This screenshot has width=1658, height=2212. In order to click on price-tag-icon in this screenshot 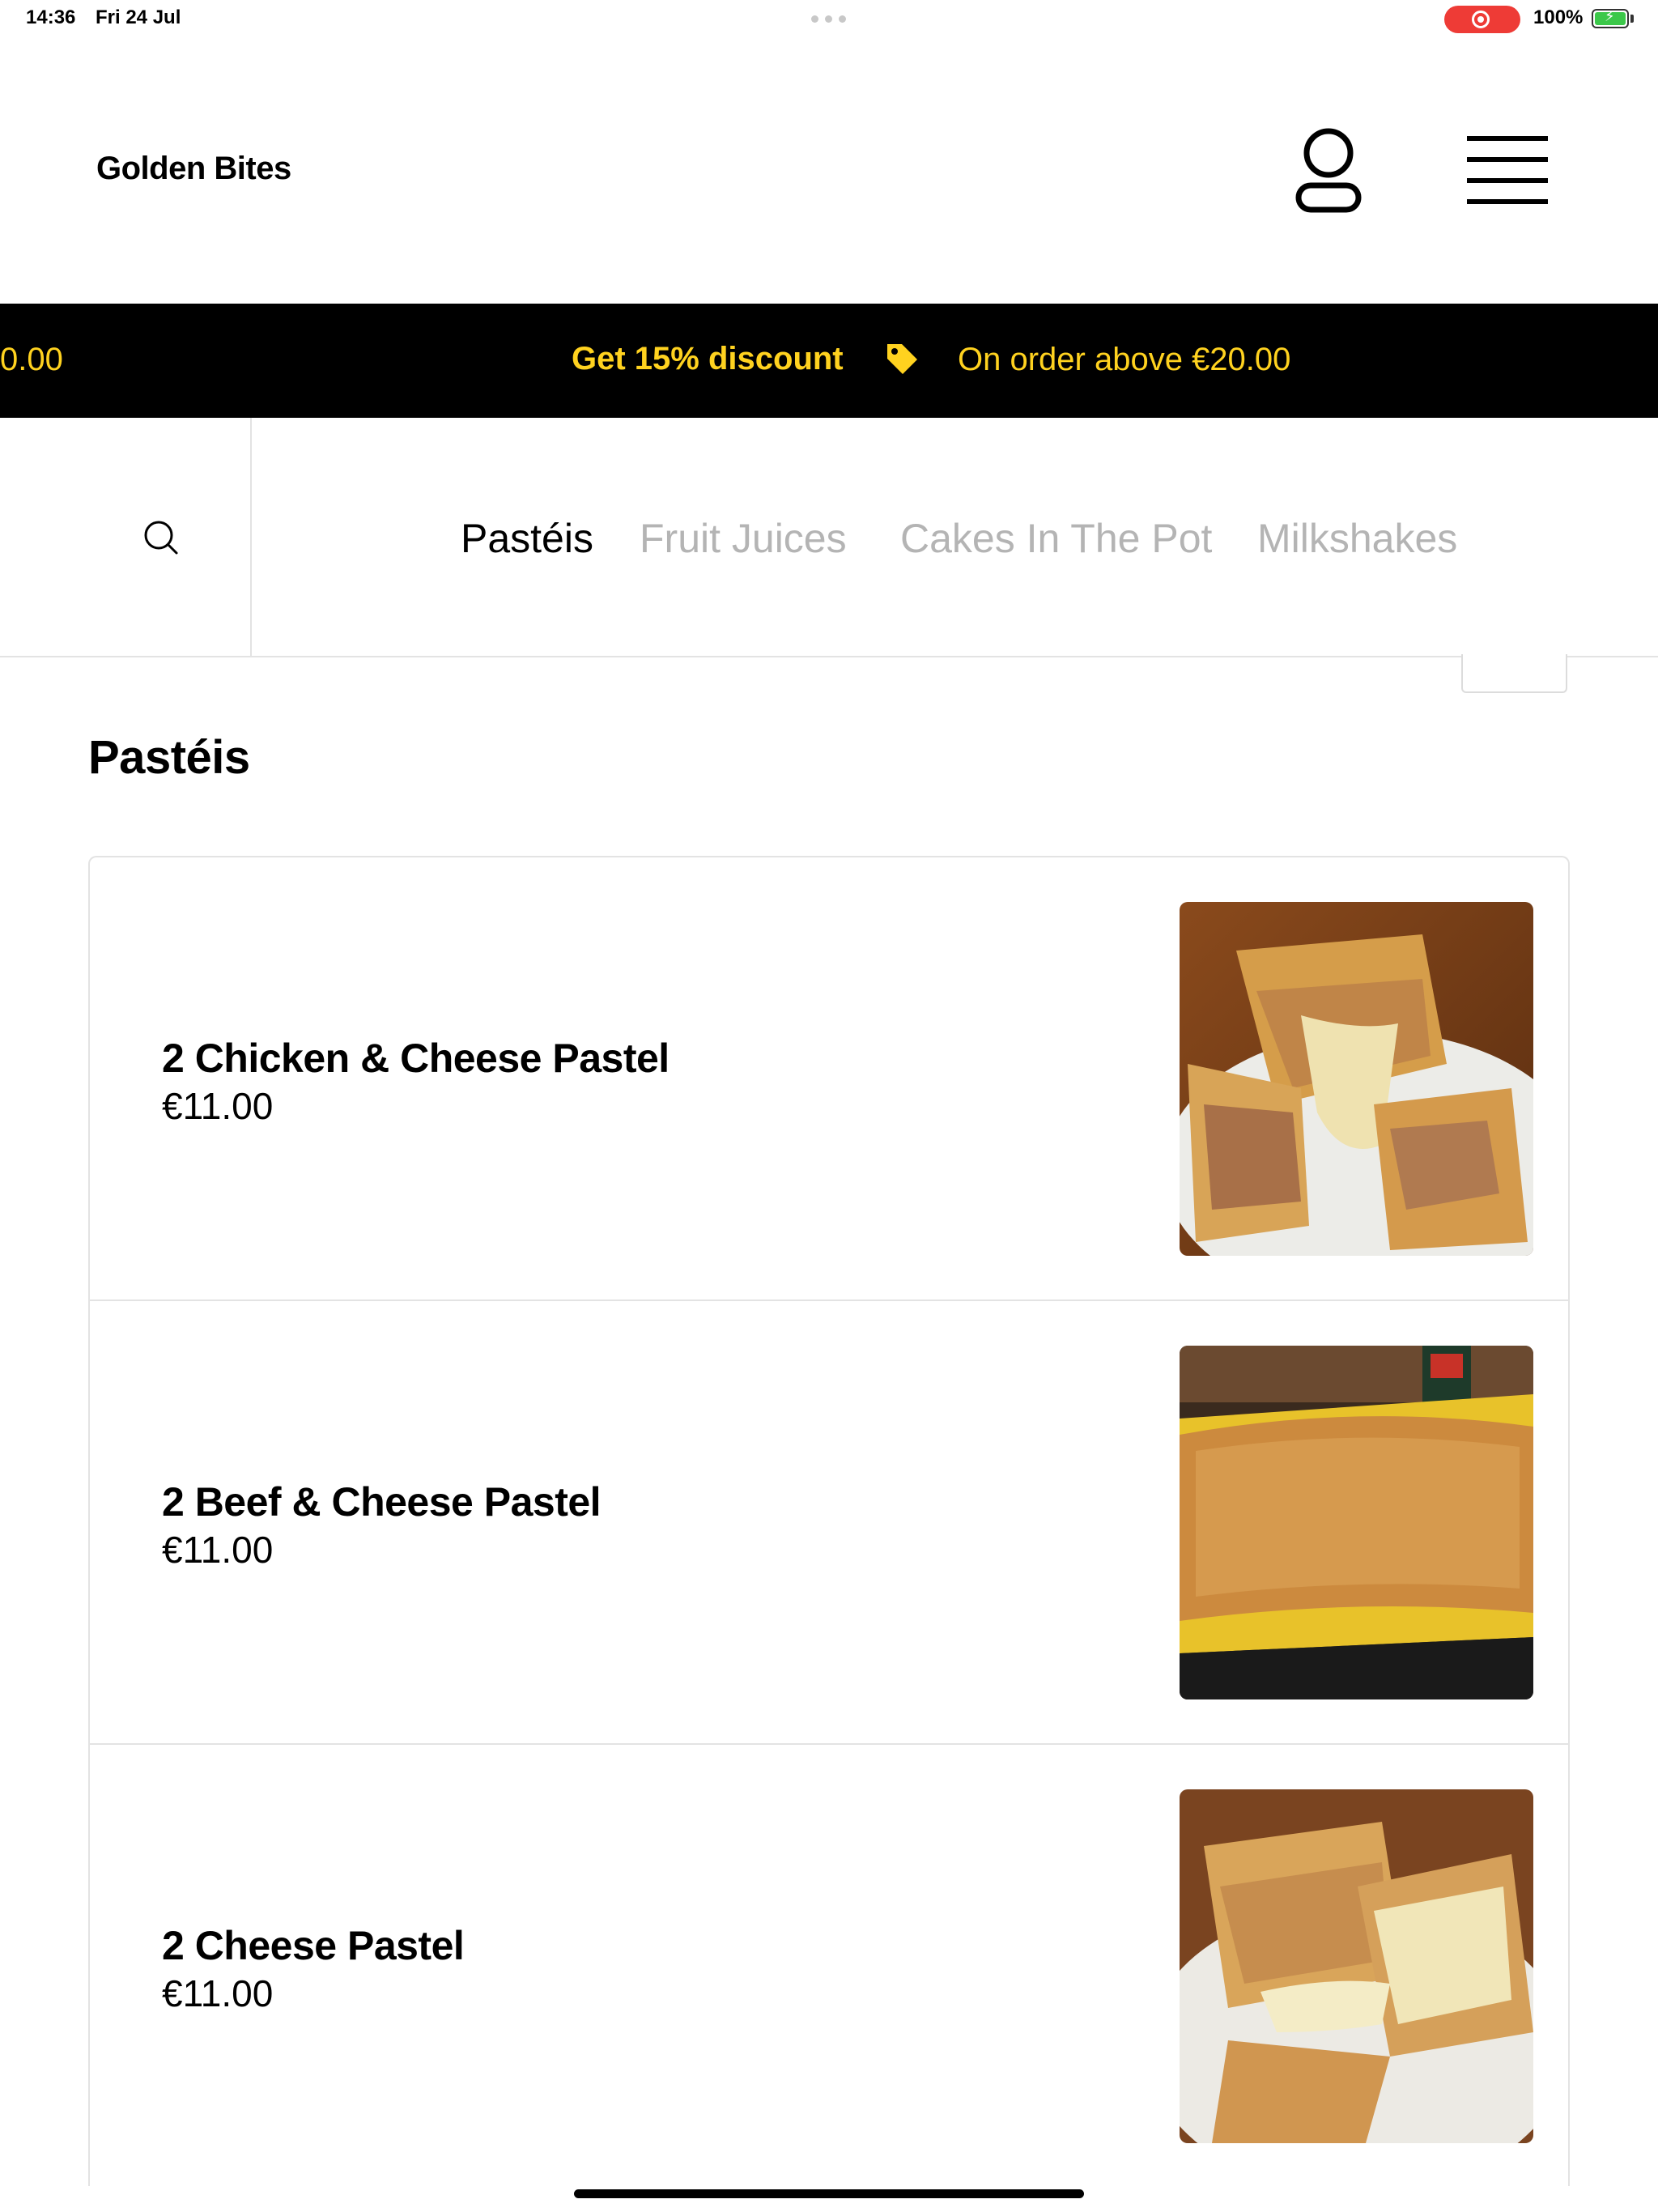, I will do `click(902, 361)`.